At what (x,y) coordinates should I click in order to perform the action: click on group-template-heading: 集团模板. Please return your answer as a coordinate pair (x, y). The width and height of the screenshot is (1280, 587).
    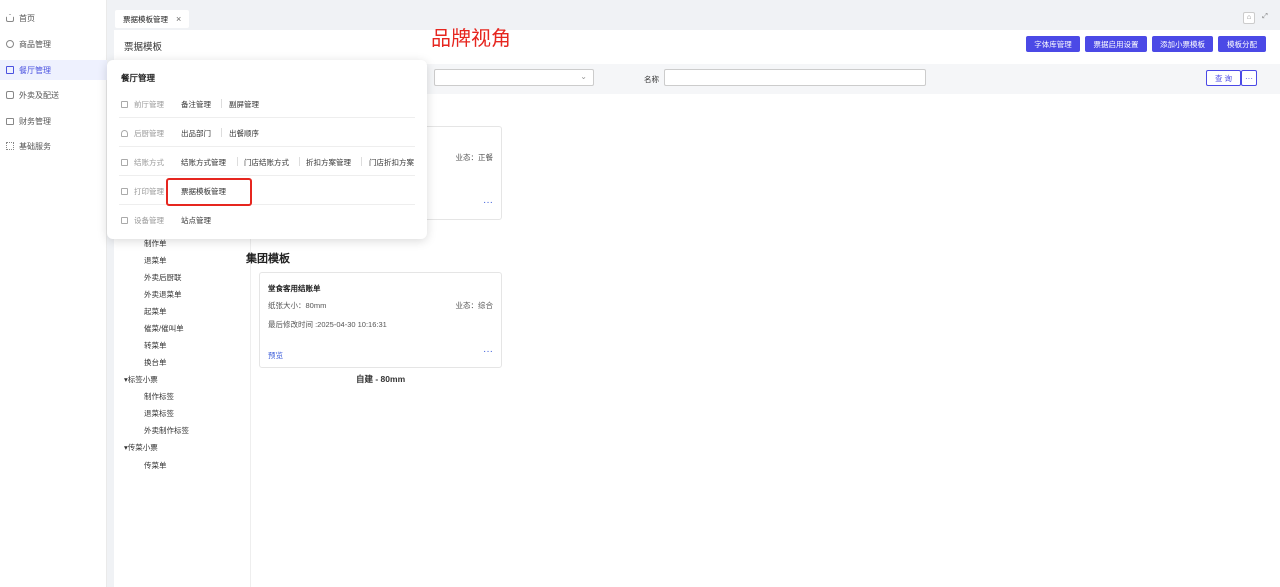
    Looking at the image, I should click on (268, 259).